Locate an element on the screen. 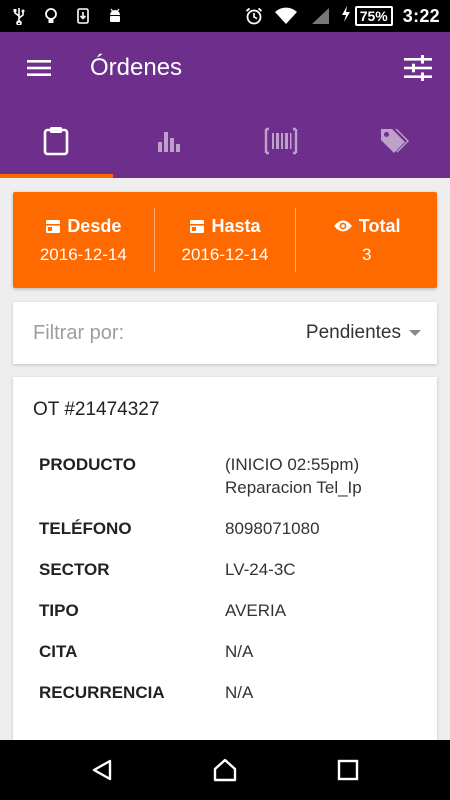  bar-chart-icon is located at coordinates (168, 142).